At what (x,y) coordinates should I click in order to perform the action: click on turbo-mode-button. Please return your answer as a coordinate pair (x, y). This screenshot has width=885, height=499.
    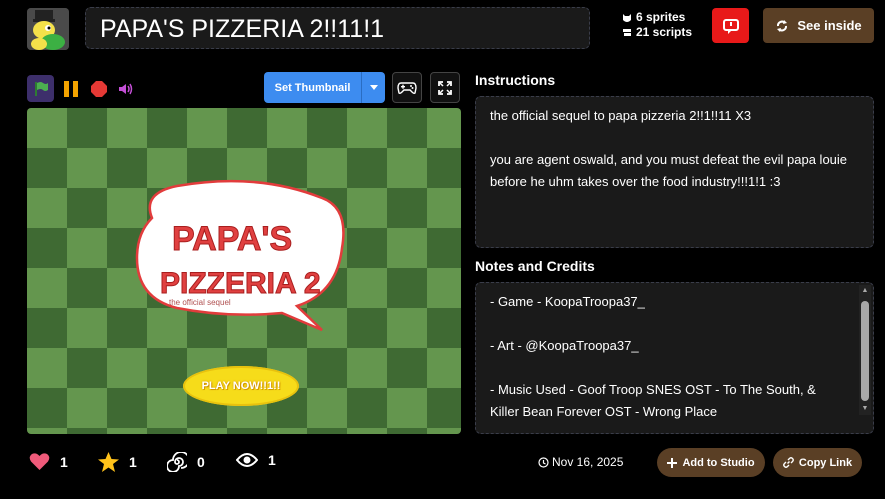
    Looking at the image, I should click on (407, 87).